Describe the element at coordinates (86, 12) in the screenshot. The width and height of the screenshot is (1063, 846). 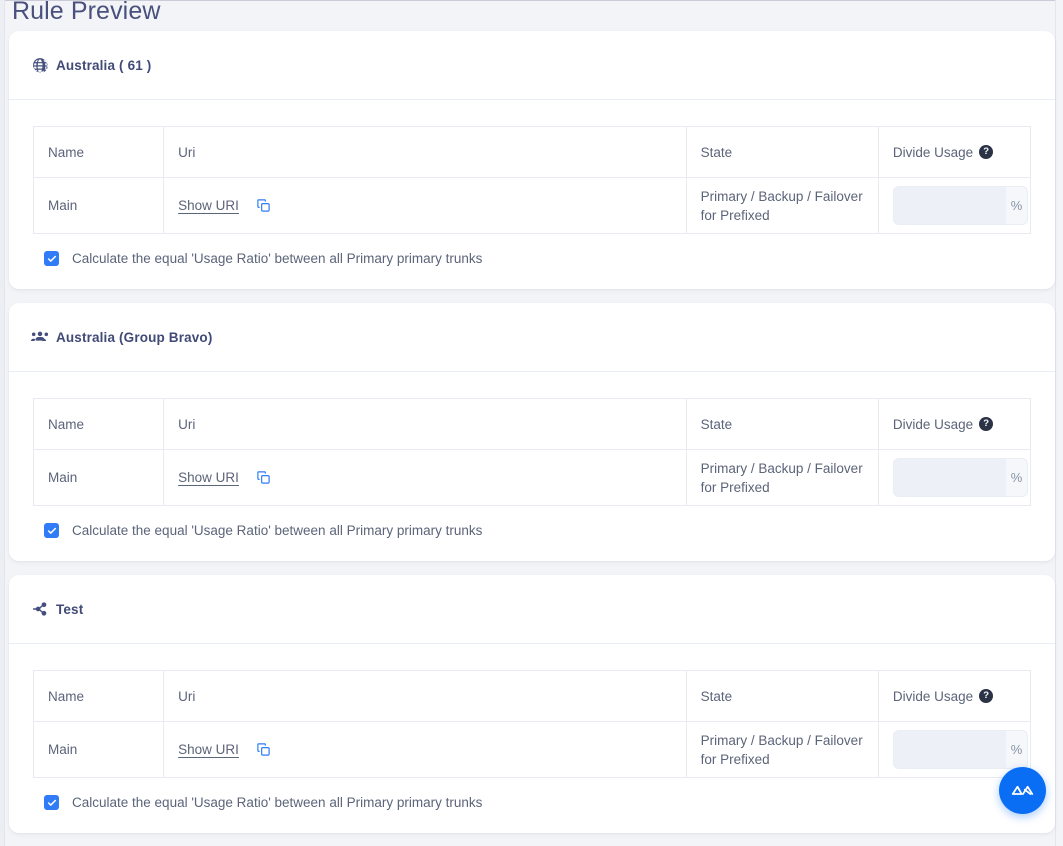
I see `page-title: Rule Preview` at that location.